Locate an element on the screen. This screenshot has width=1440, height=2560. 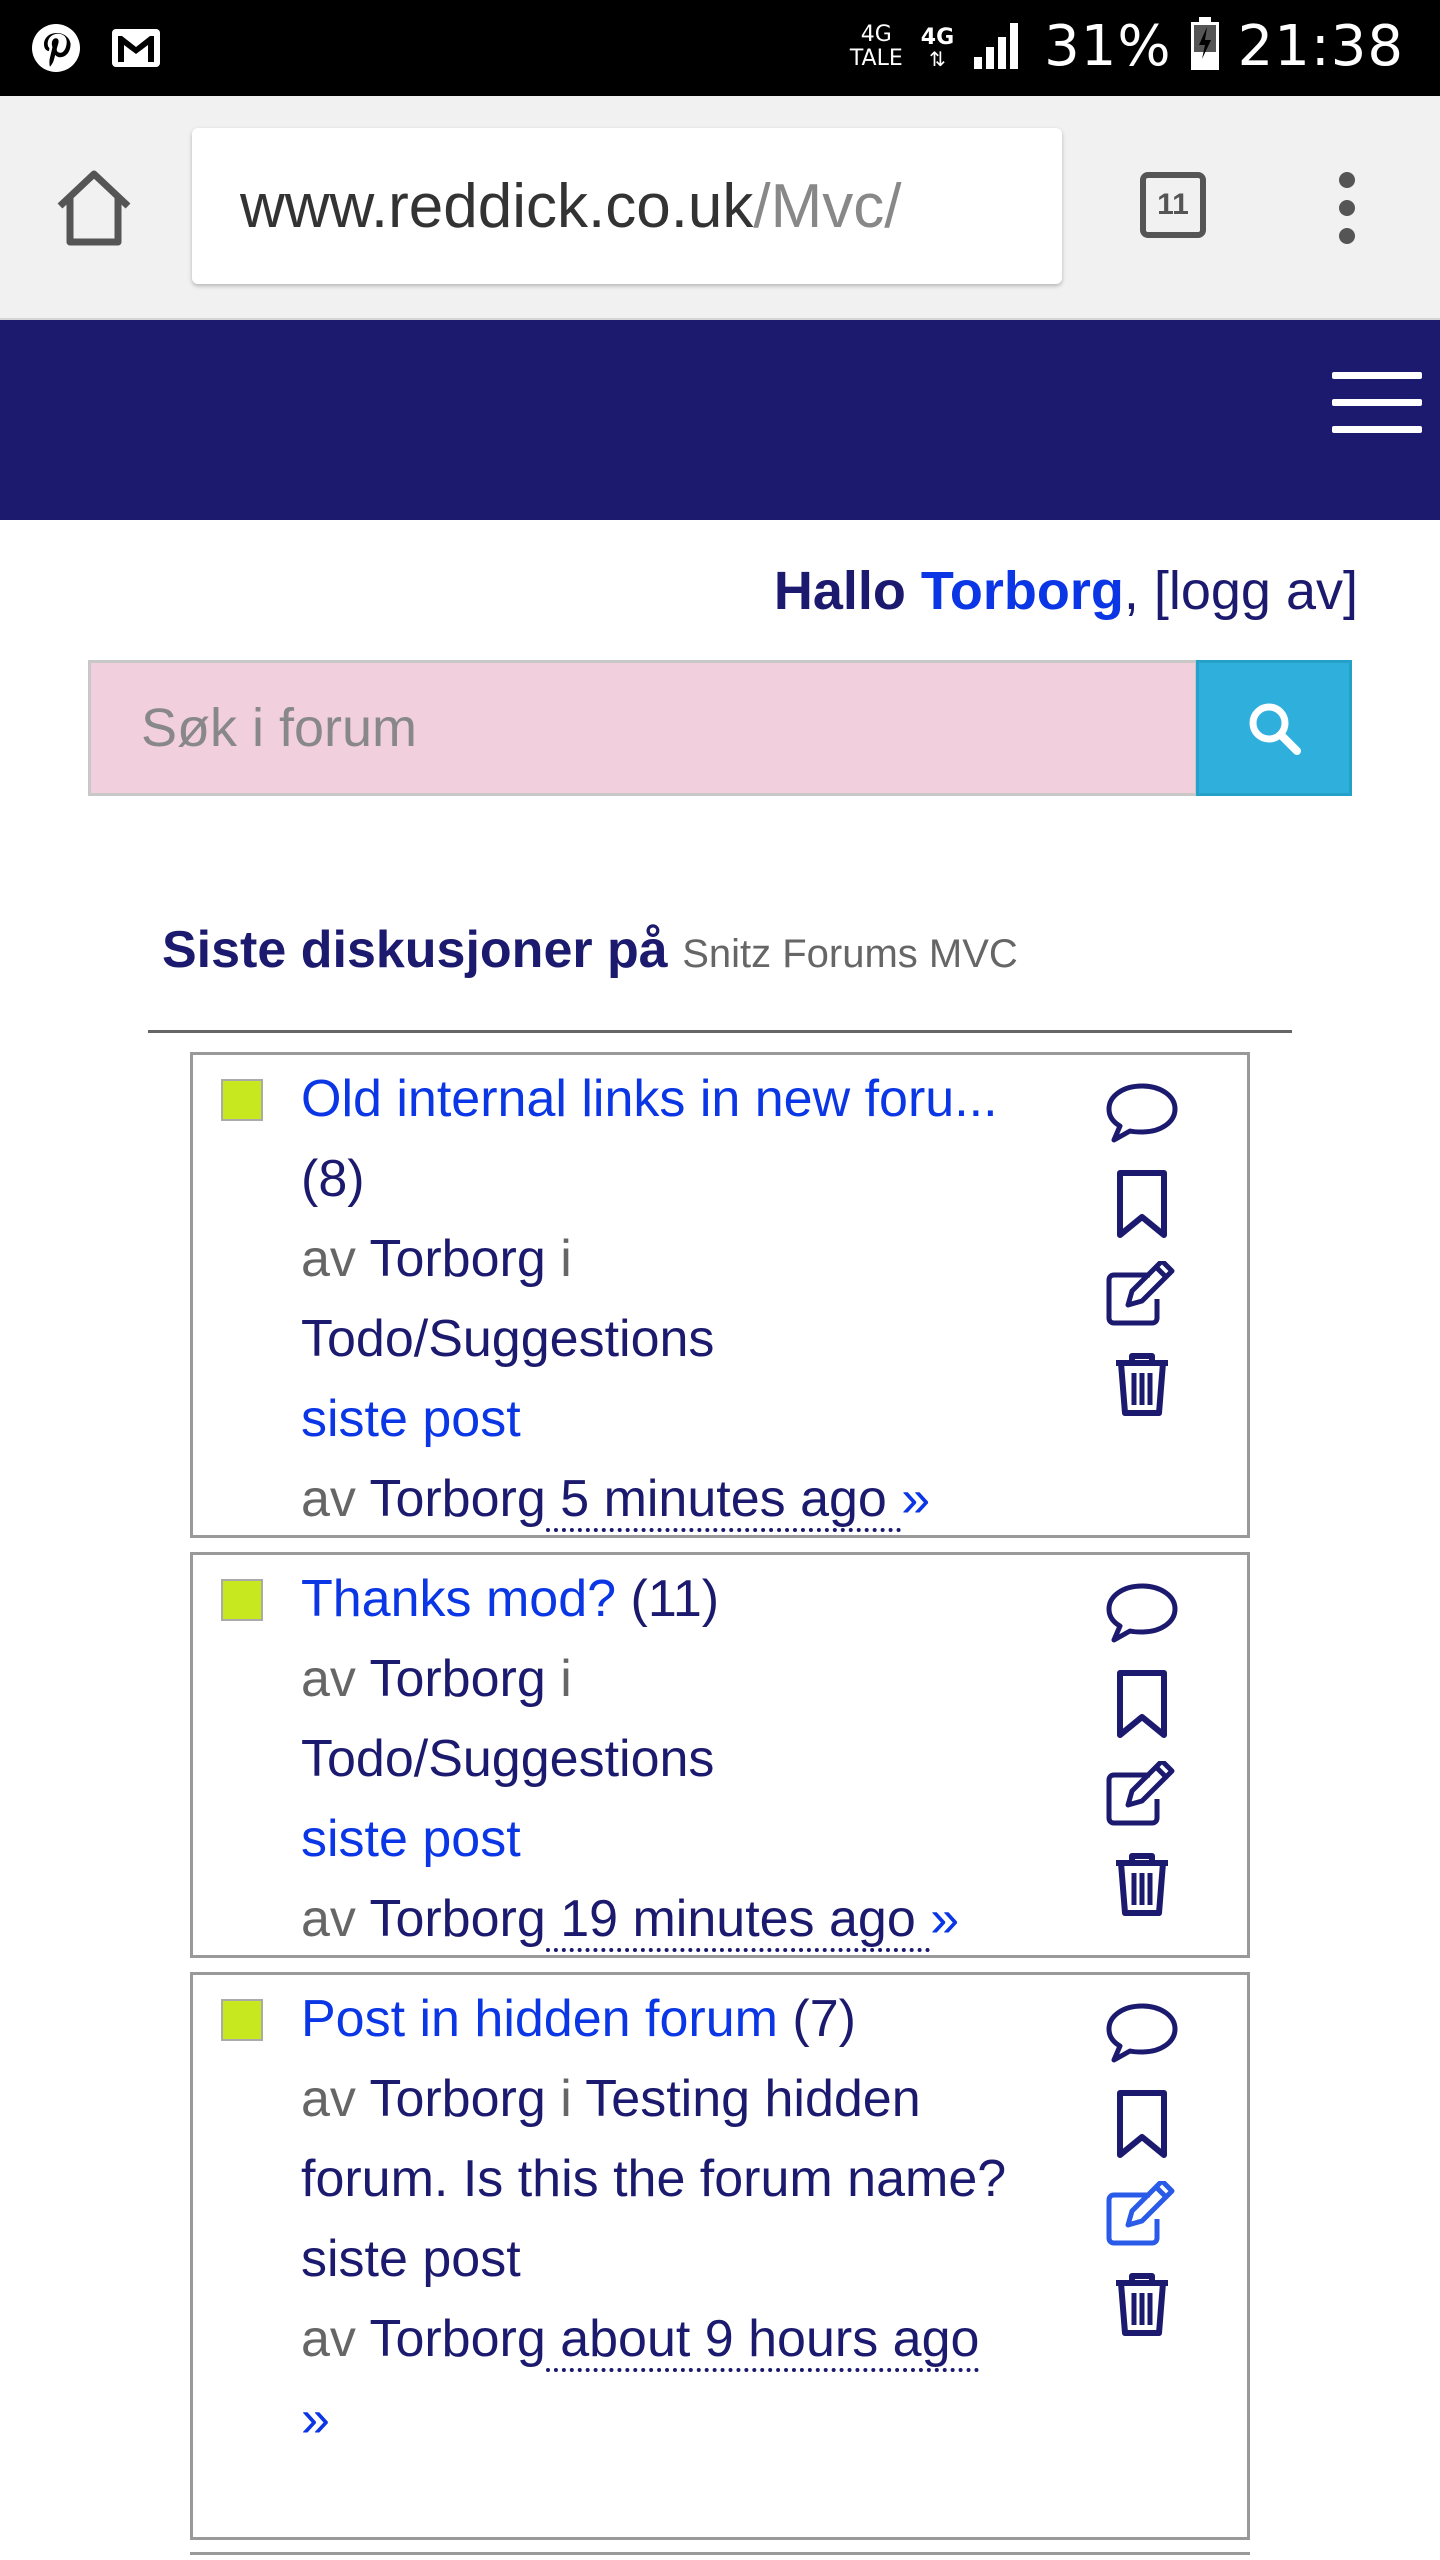
search-button is located at coordinates (1274, 728).